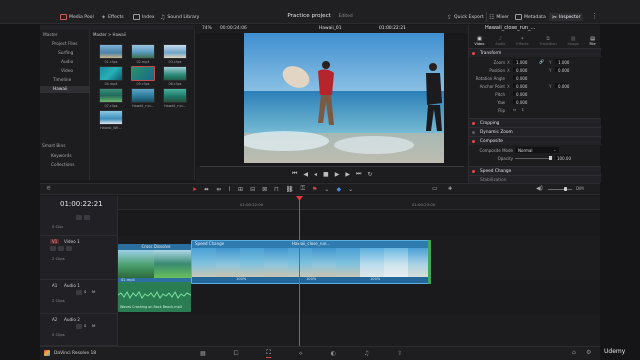 The height and width of the screenshot is (360, 640). I want to click on flag-dropdown-icon: ⌄, so click(326, 189).